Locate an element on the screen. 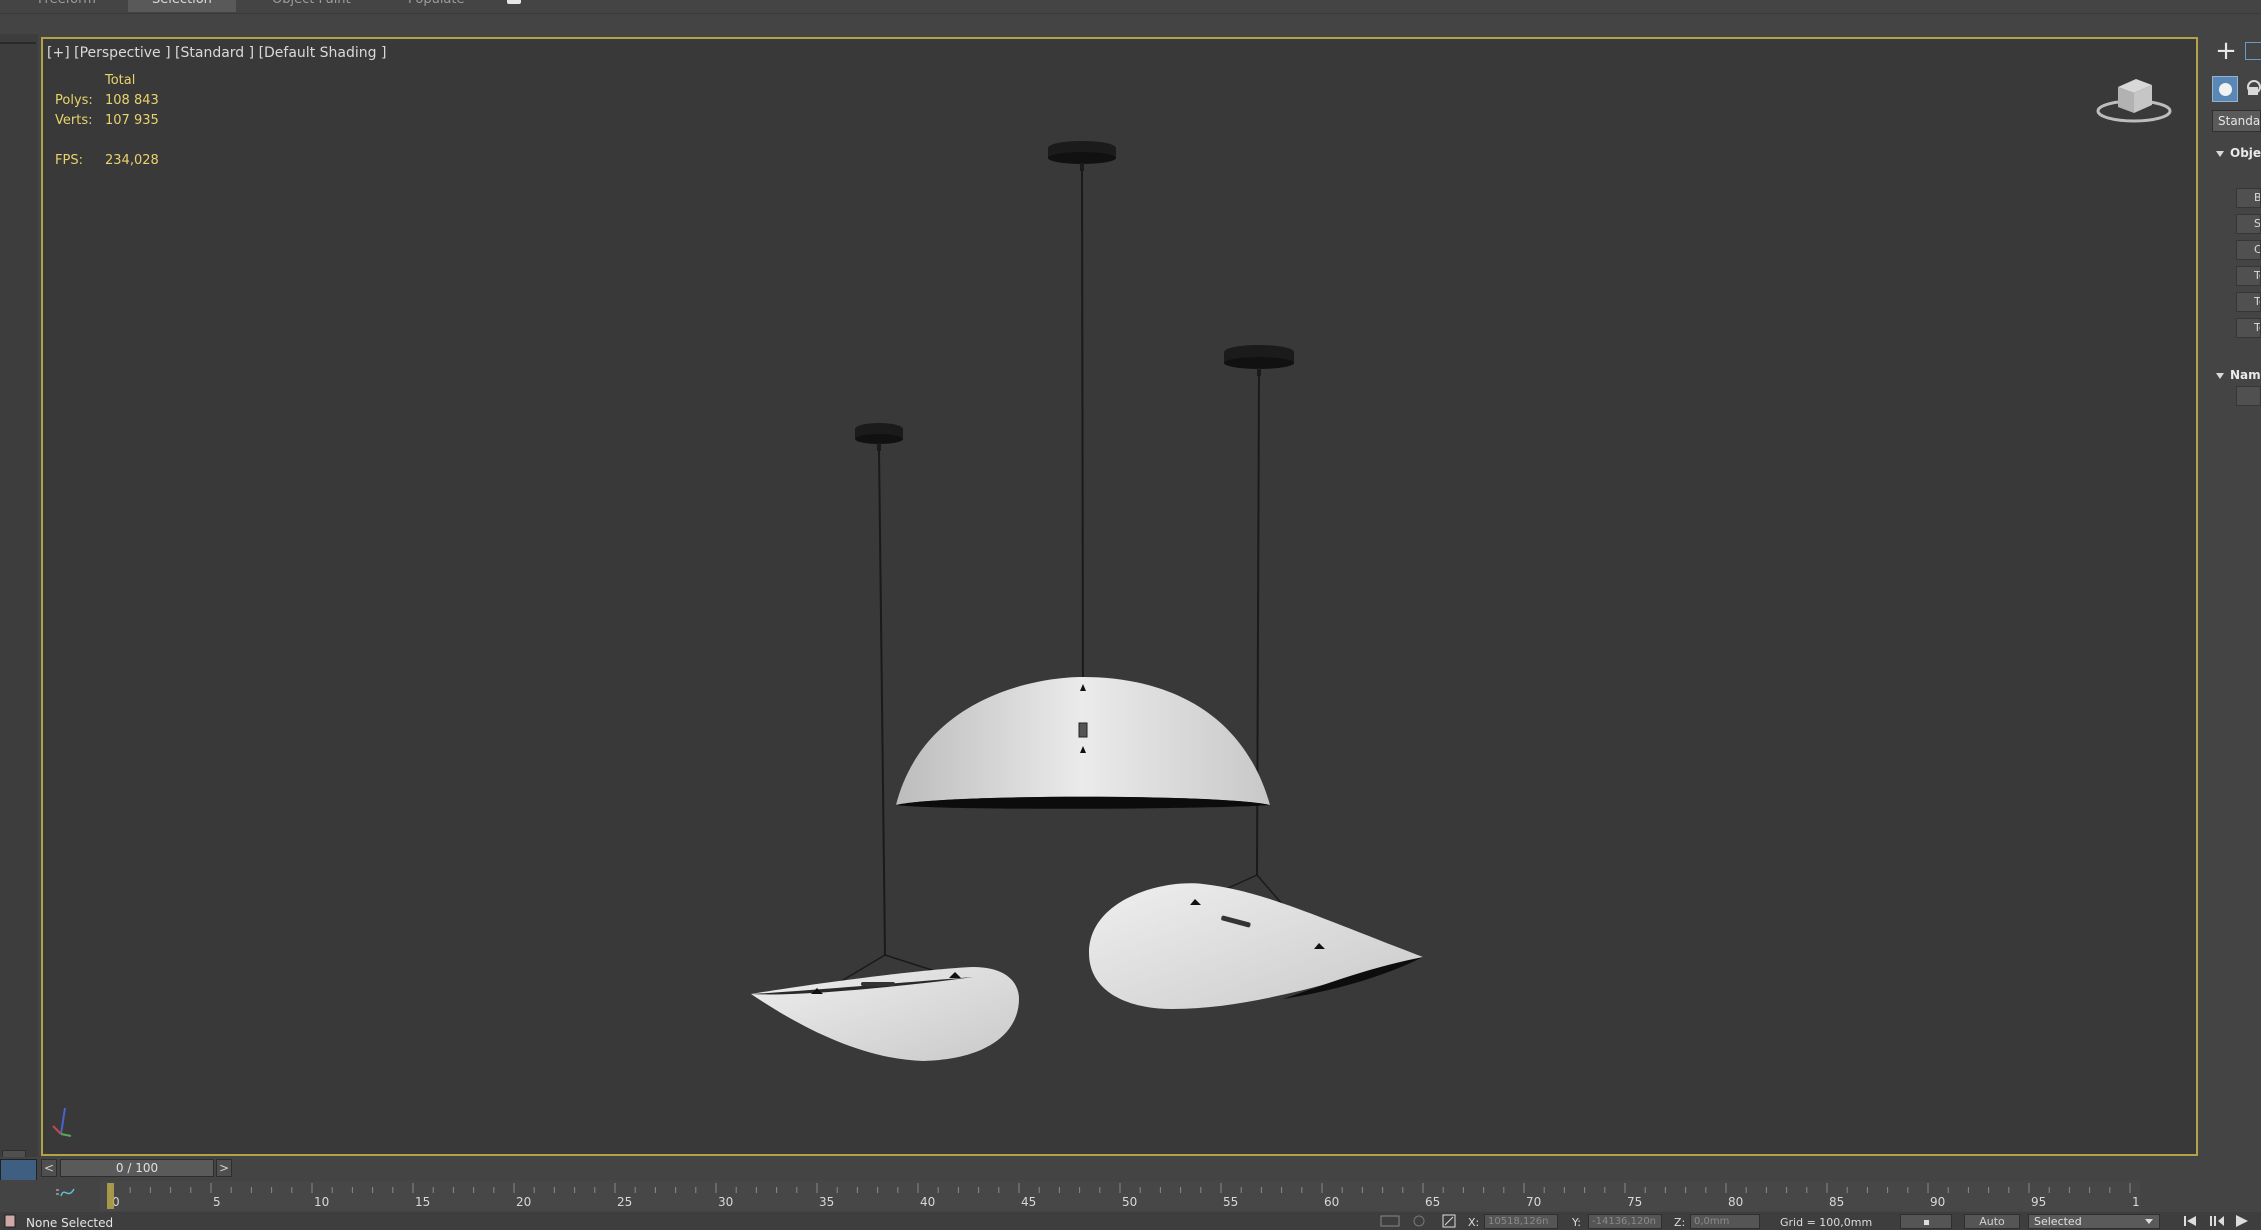 The image size is (2261, 1230). primitive-type-dropdown: Standard Primitives is located at coordinates (2236, 121).